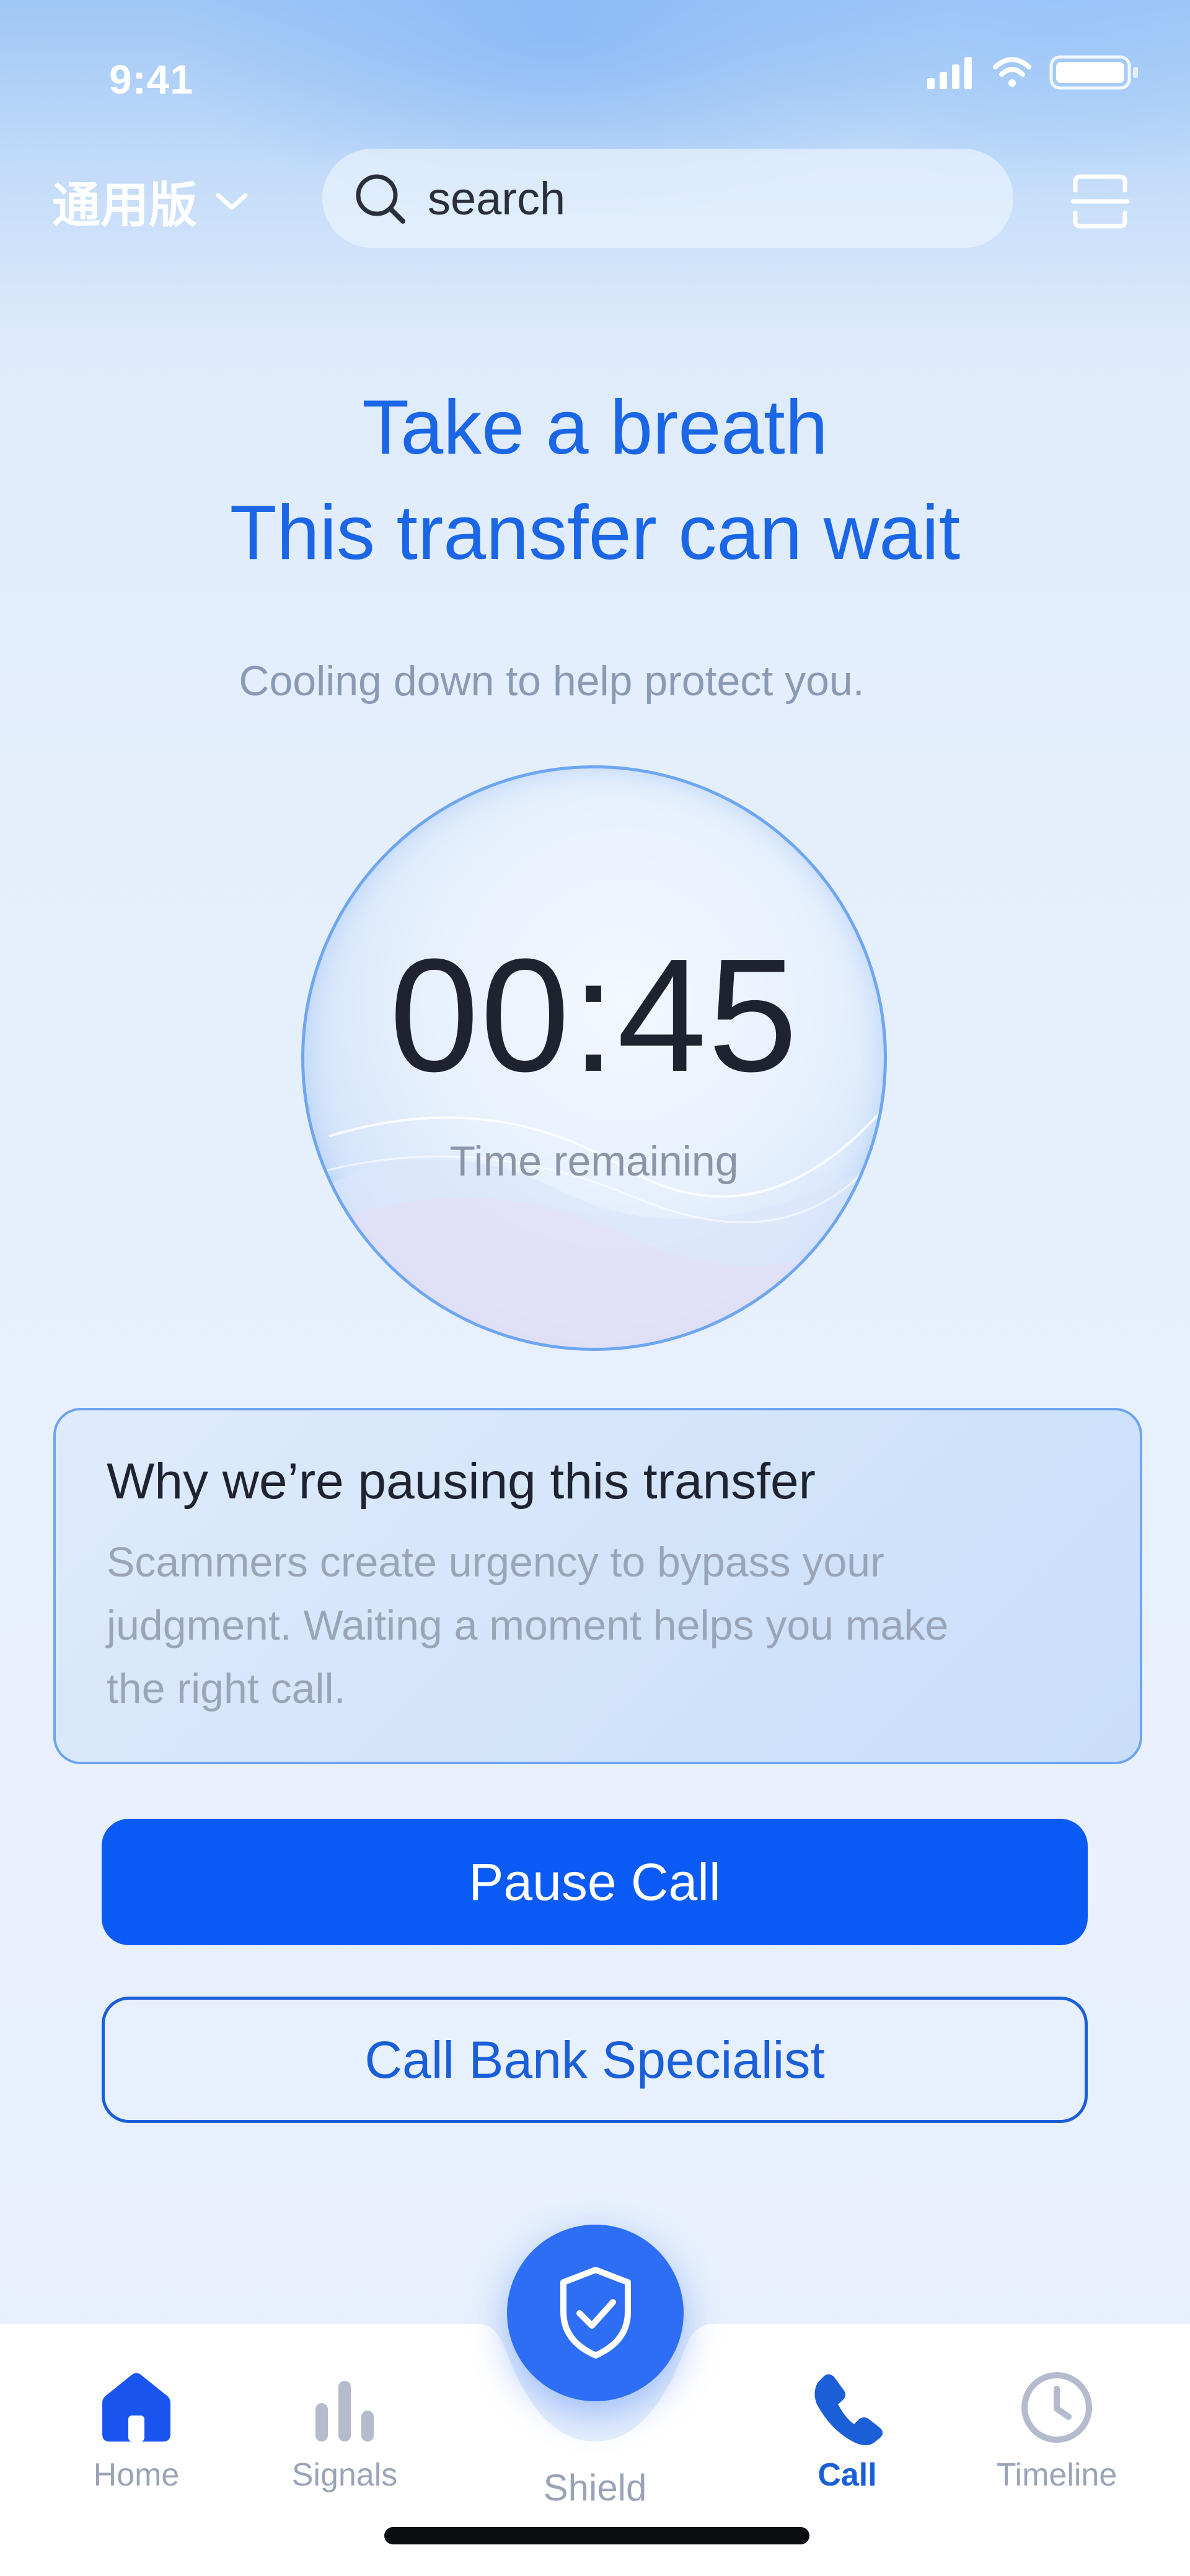  What do you see at coordinates (136, 2407) in the screenshot?
I see `home-icon` at bounding box center [136, 2407].